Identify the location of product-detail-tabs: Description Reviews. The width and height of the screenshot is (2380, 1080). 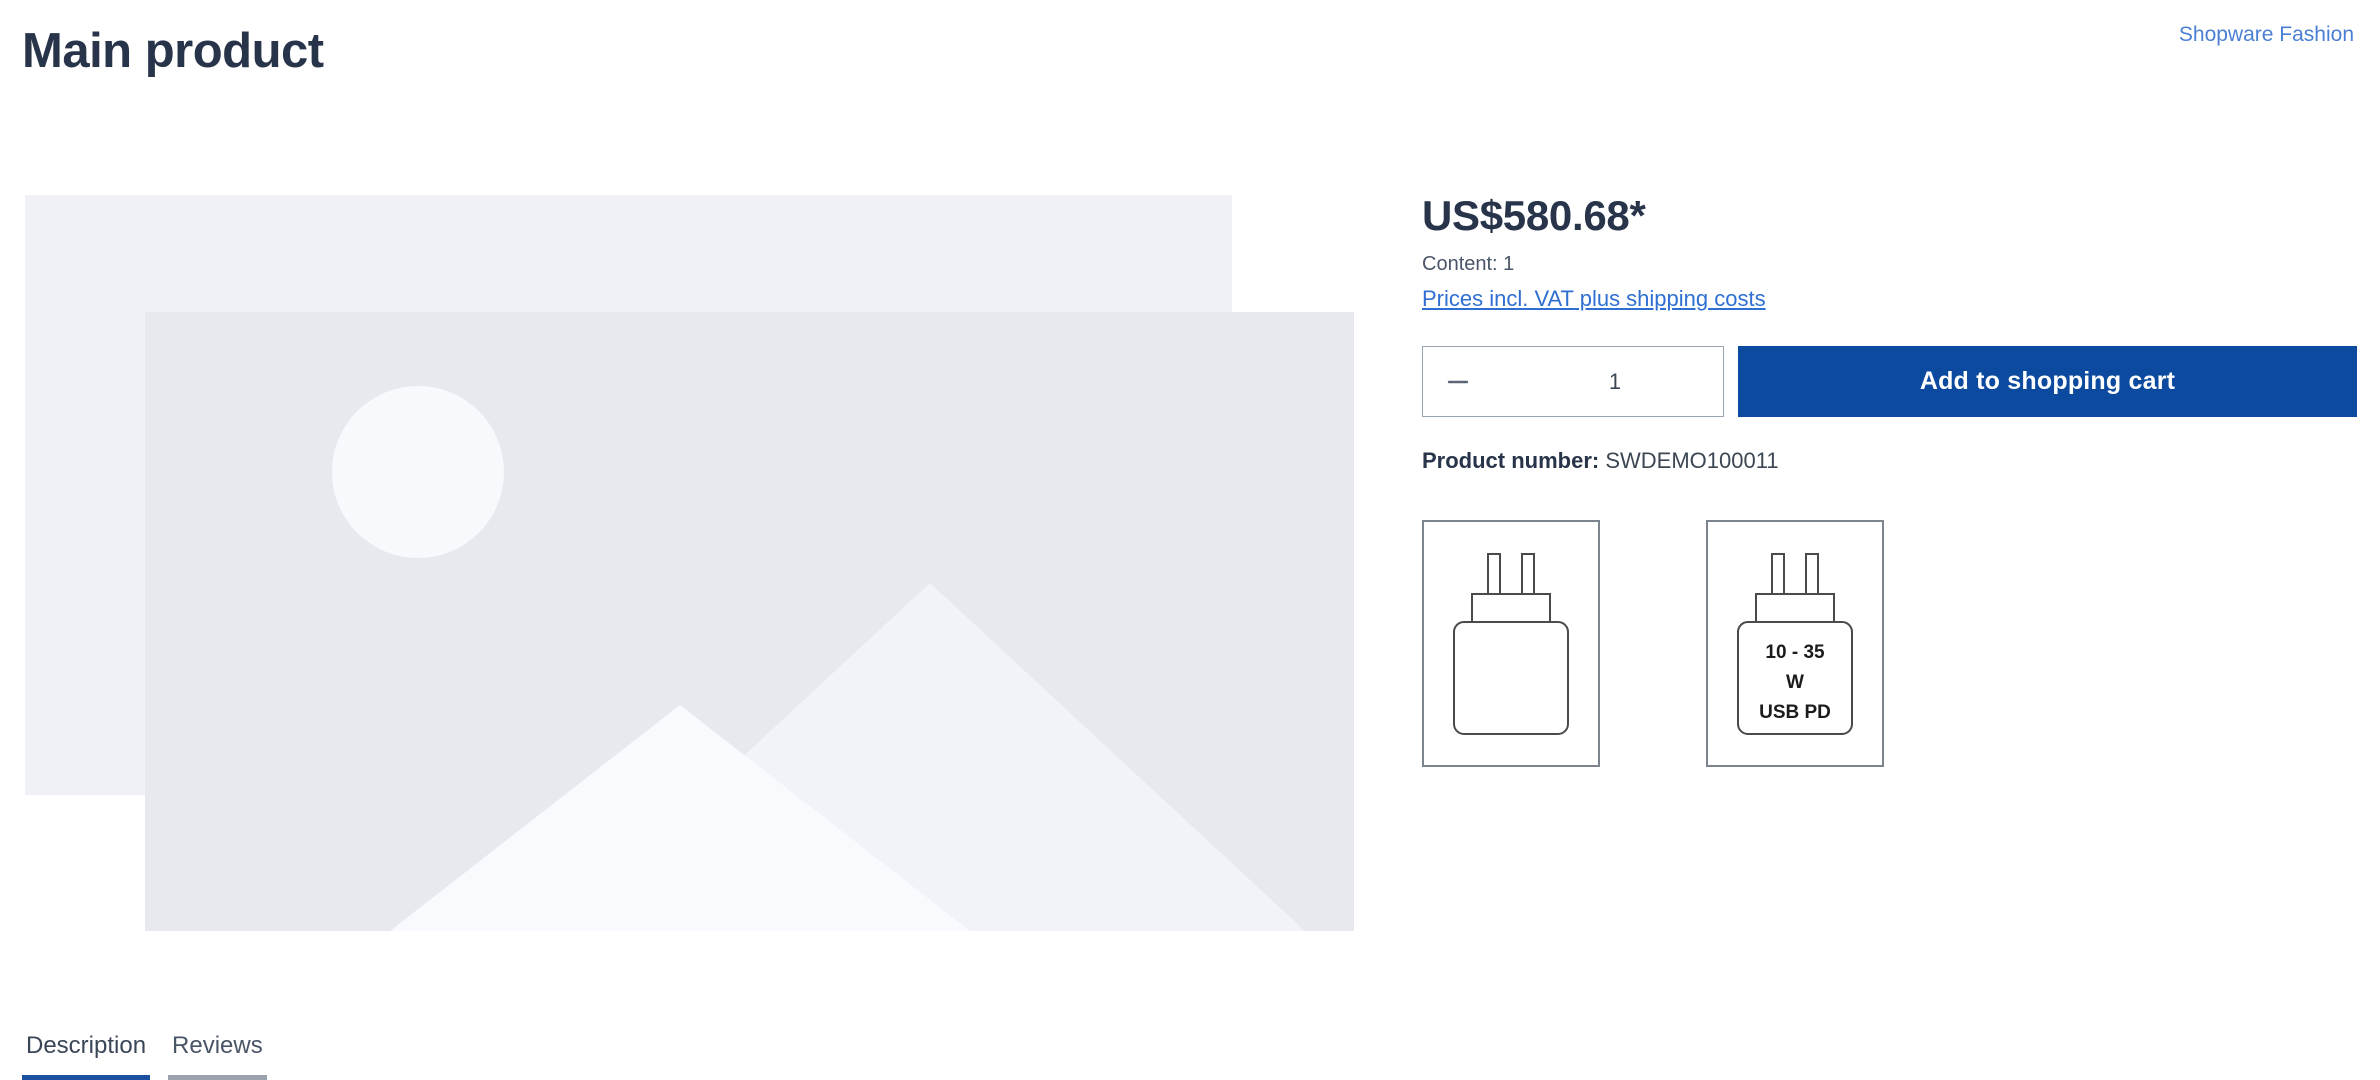
(144, 1055).